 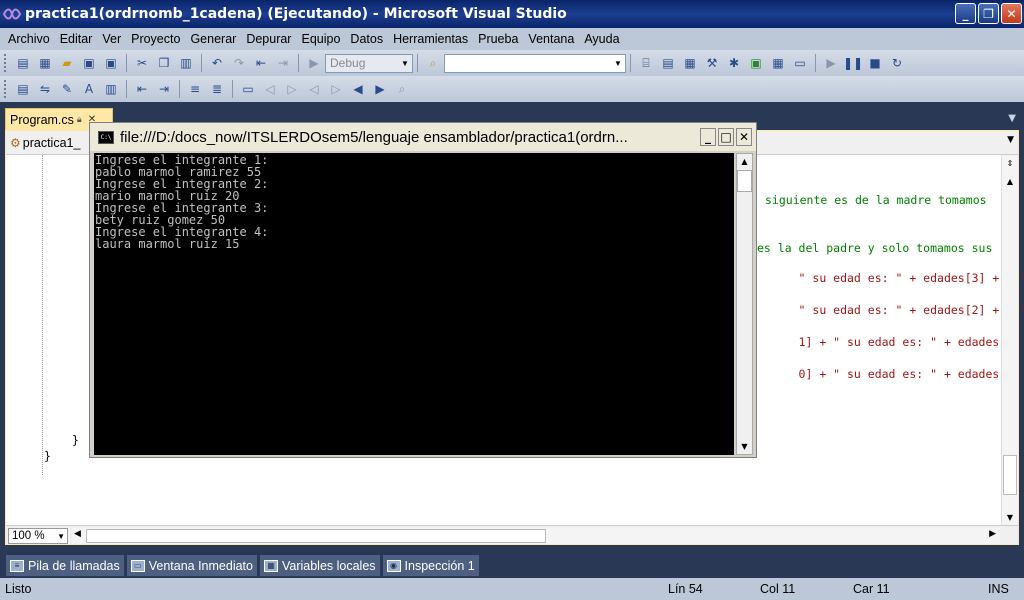 I want to click on tools-icon: ✱, so click(x=734, y=63).